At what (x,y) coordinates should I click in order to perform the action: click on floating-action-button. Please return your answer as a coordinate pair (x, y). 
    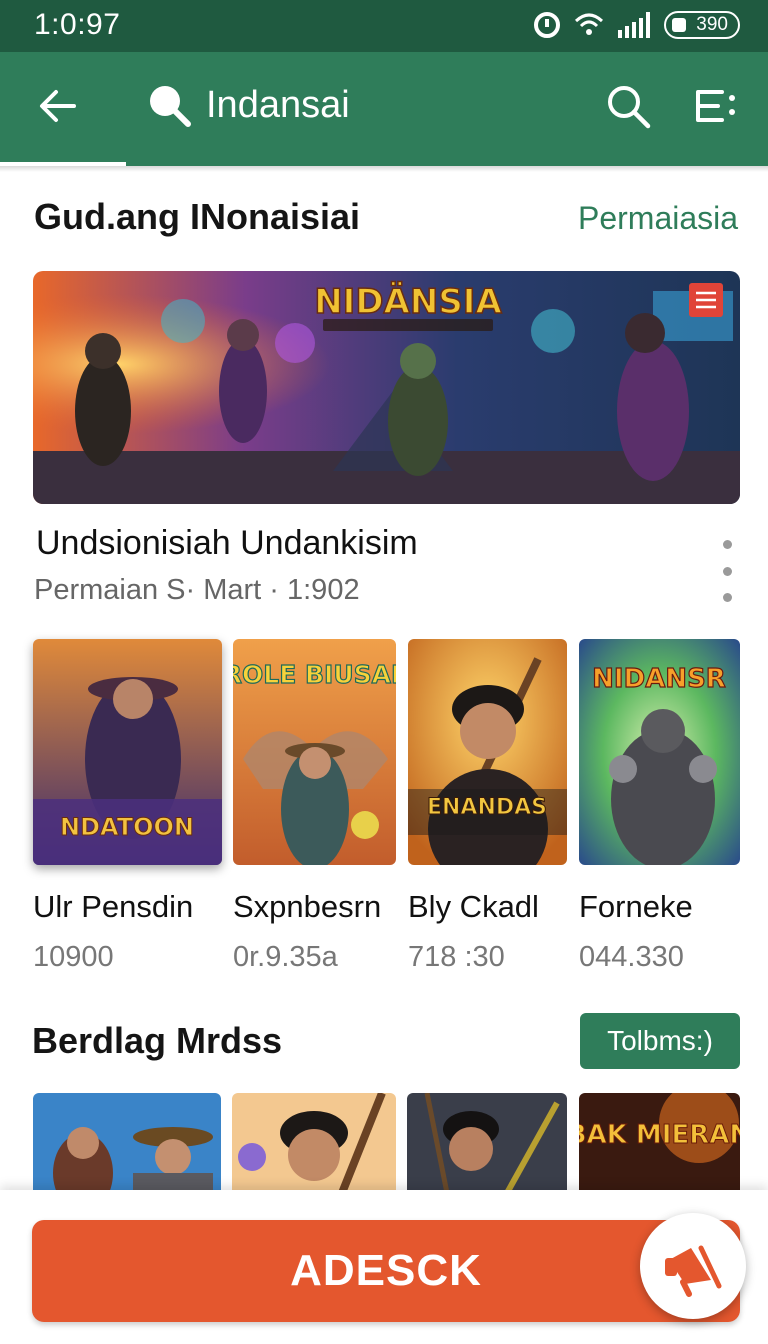
    Looking at the image, I should click on (693, 1266).